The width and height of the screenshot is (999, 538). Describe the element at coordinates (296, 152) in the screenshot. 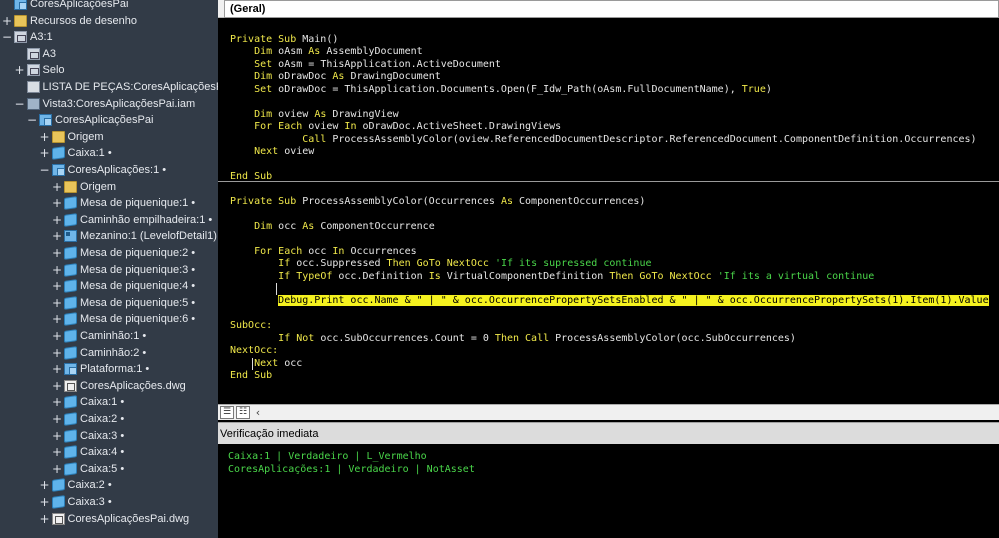

I see `code-token: oview` at that location.